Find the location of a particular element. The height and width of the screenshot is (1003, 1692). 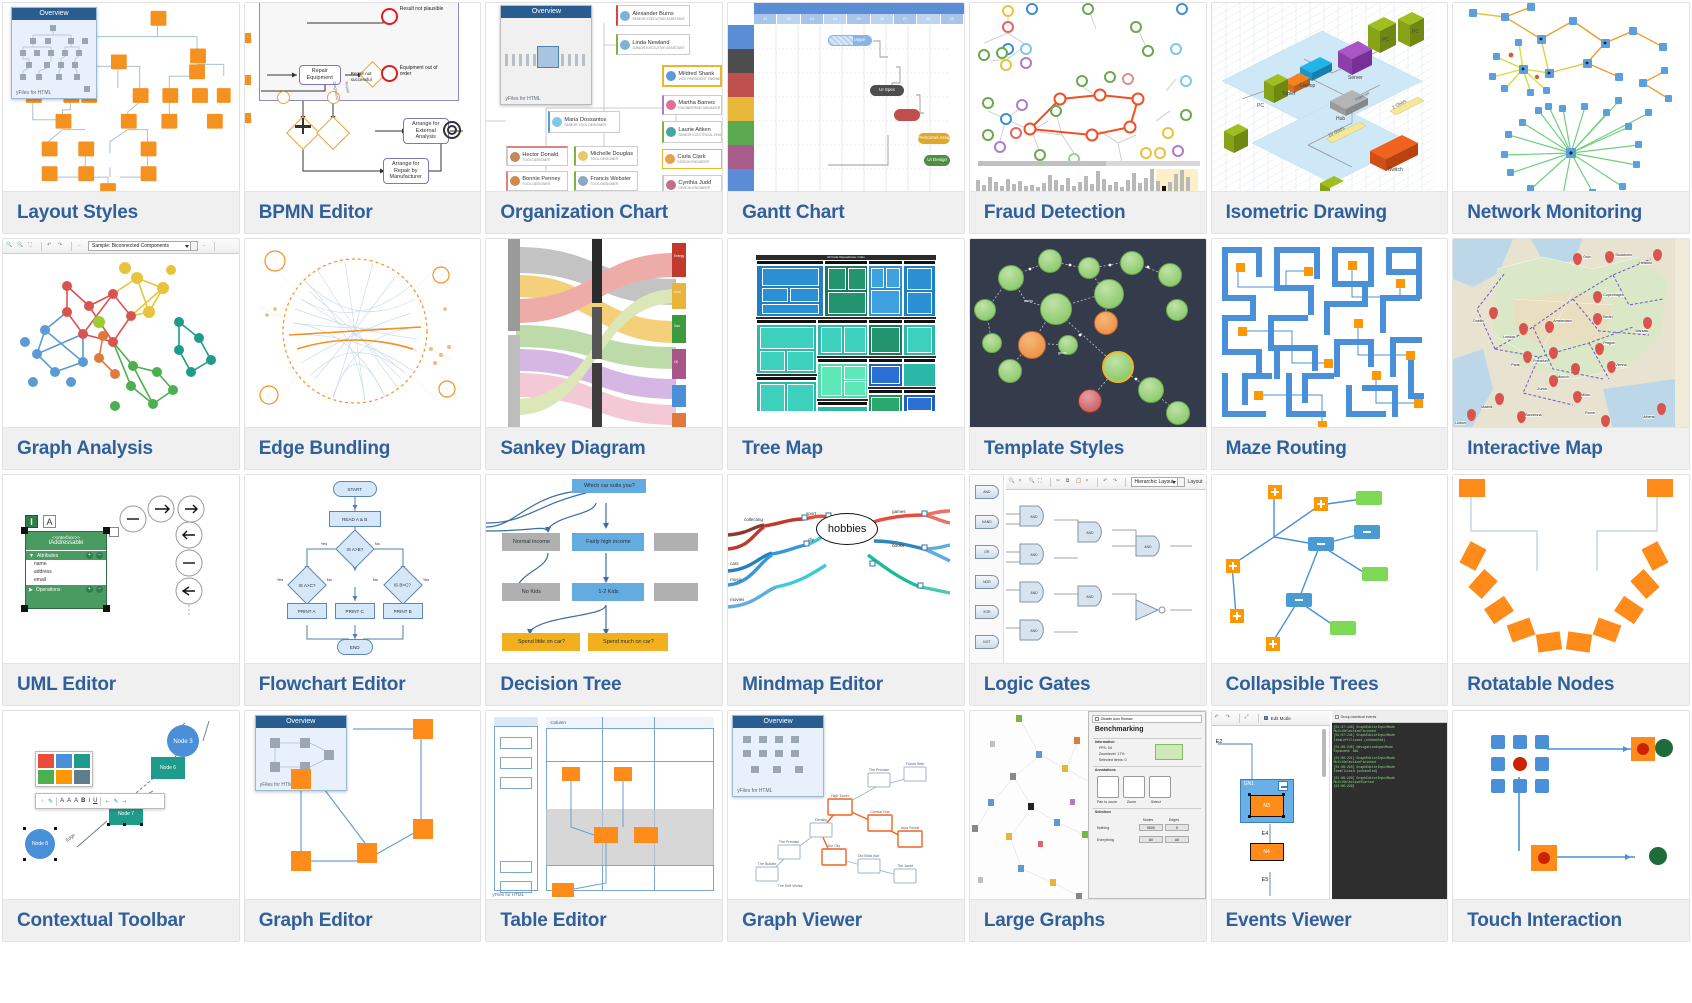

demo-card-tree-map: All Code Repositories: index Tree Map is located at coordinates (846, 354).